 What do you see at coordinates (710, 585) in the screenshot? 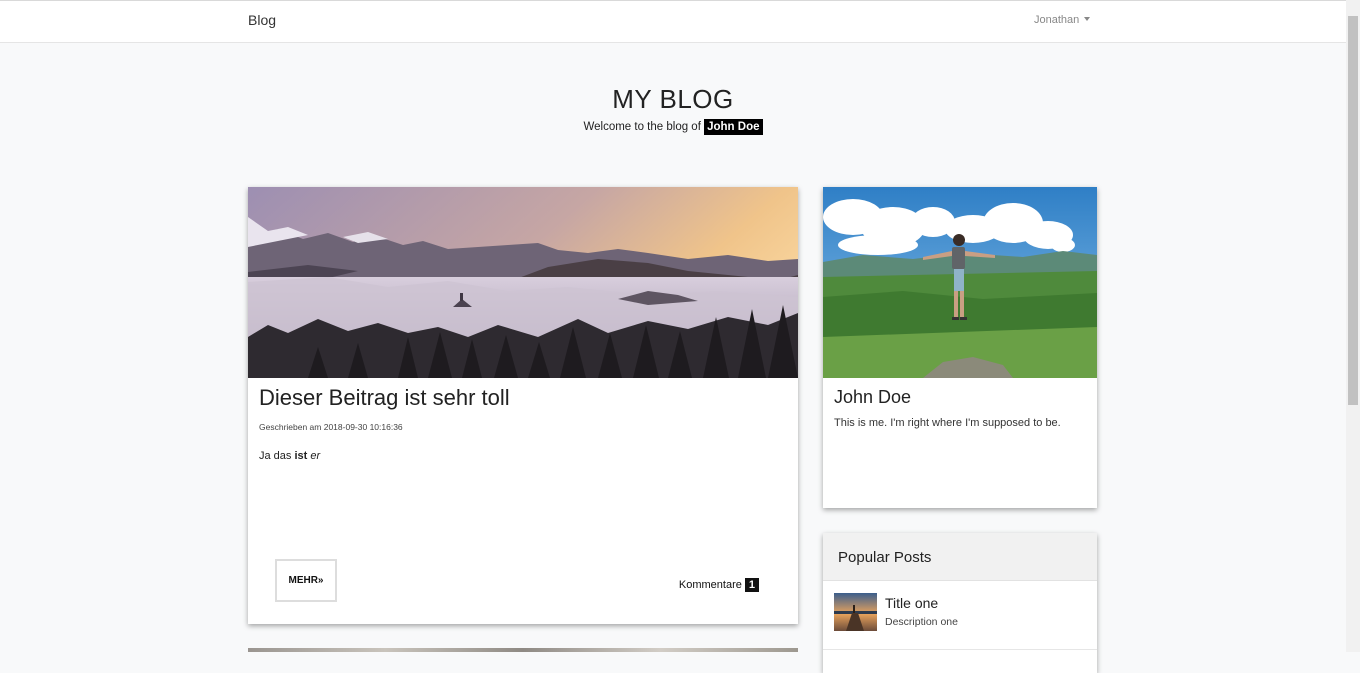
I see `comments-label: Kommentare` at bounding box center [710, 585].